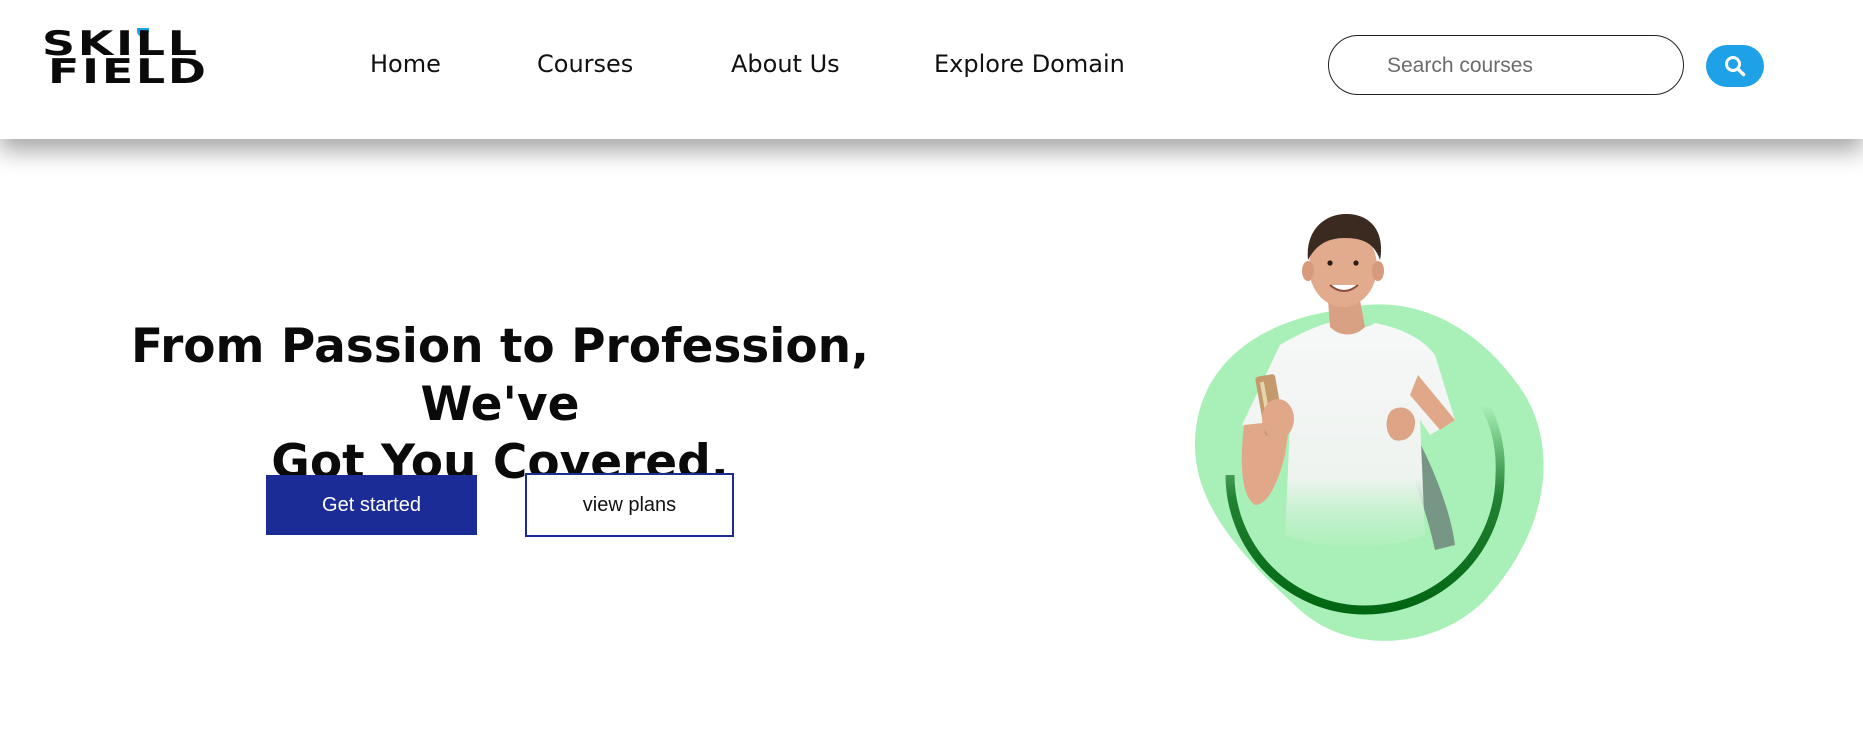  I want to click on logo: SKILL FIELD, so click(132, 60).